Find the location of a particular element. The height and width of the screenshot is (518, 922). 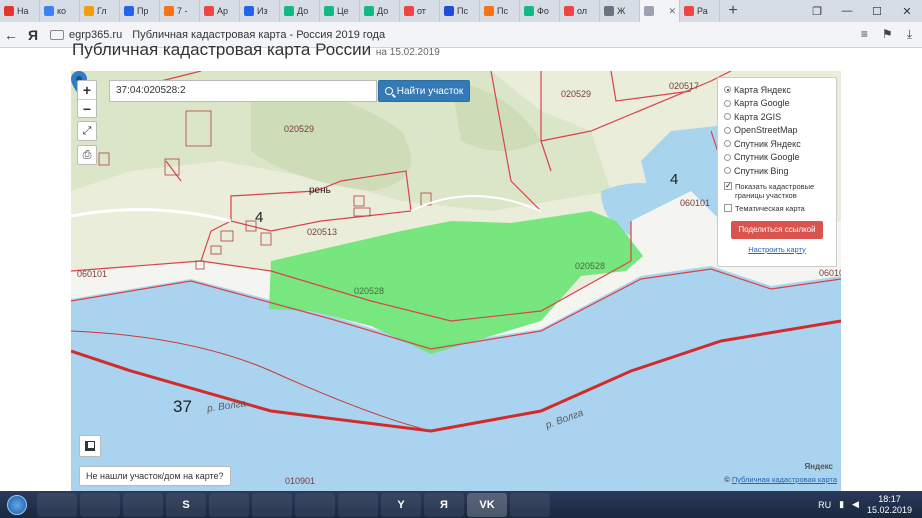

region-number: 37 is located at coordinates (182, 406).